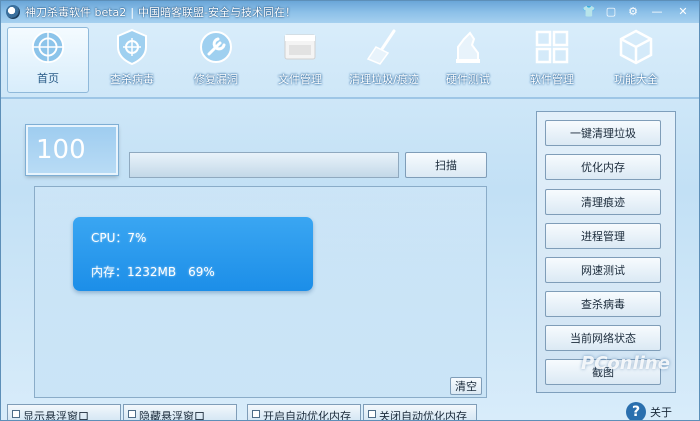 The height and width of the screenshot is (421, 700). What do you see at coordinates (603, 167) in the screenshot?
I see `optimize-memory-button: 优化内存` at bounding box center [603, 167].